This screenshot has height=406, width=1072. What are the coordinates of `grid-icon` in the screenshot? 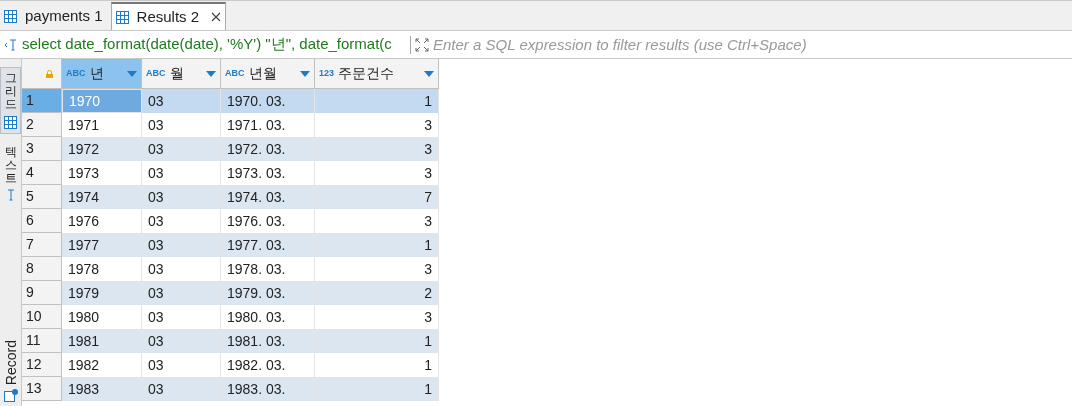 It's located at (10, 122).